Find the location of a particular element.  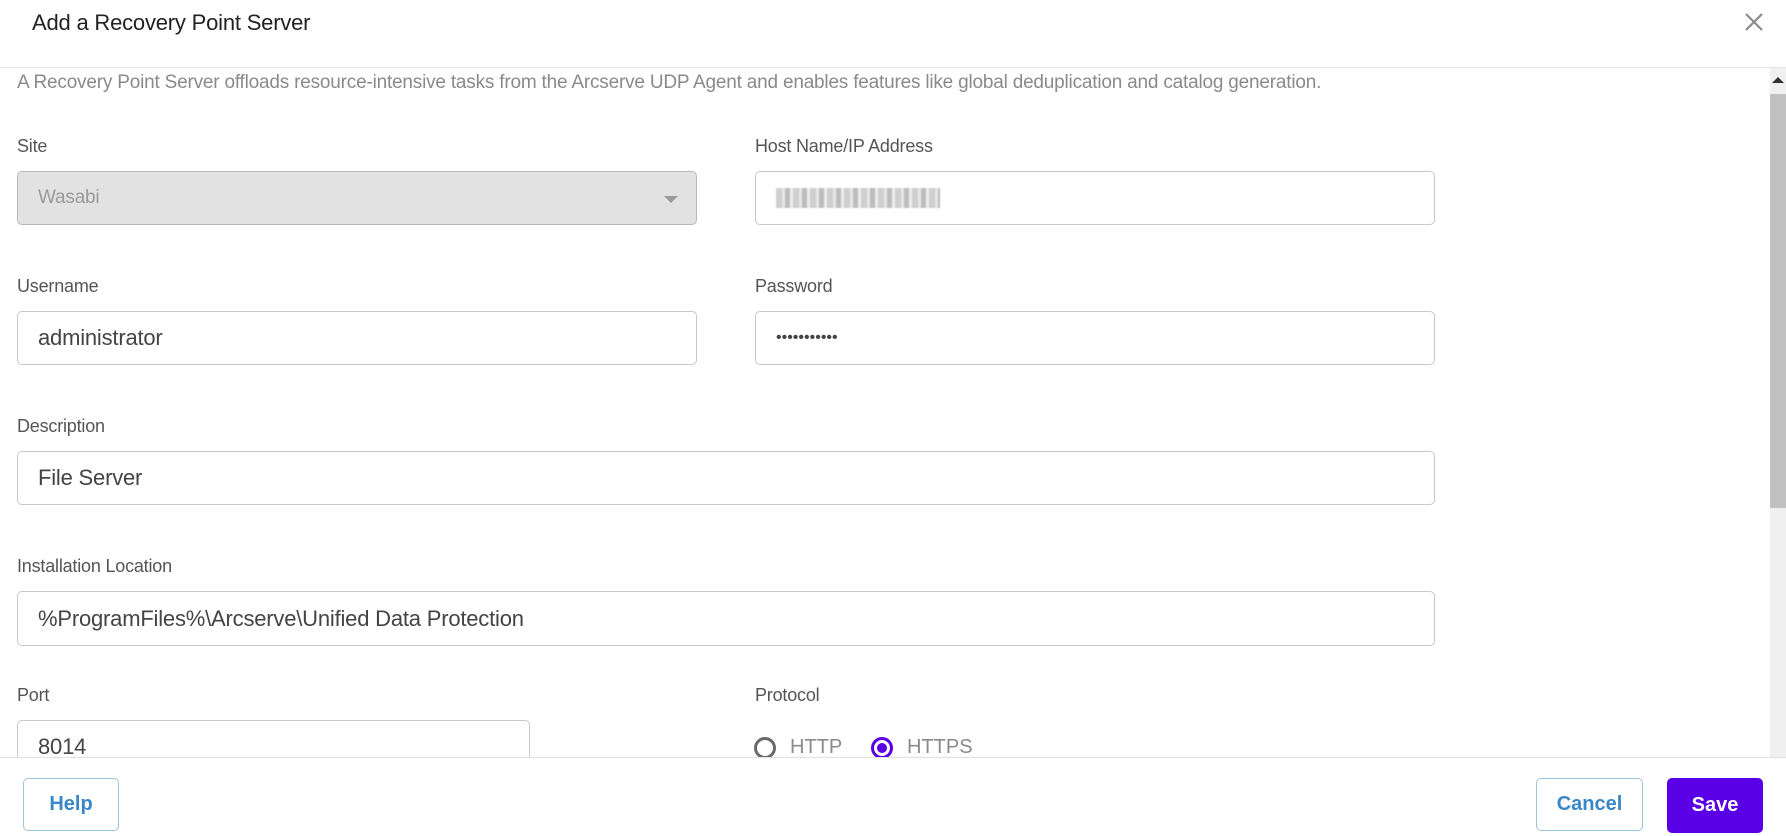

protocol-radio-https: HTTPS is located at coordinates (922, 746).